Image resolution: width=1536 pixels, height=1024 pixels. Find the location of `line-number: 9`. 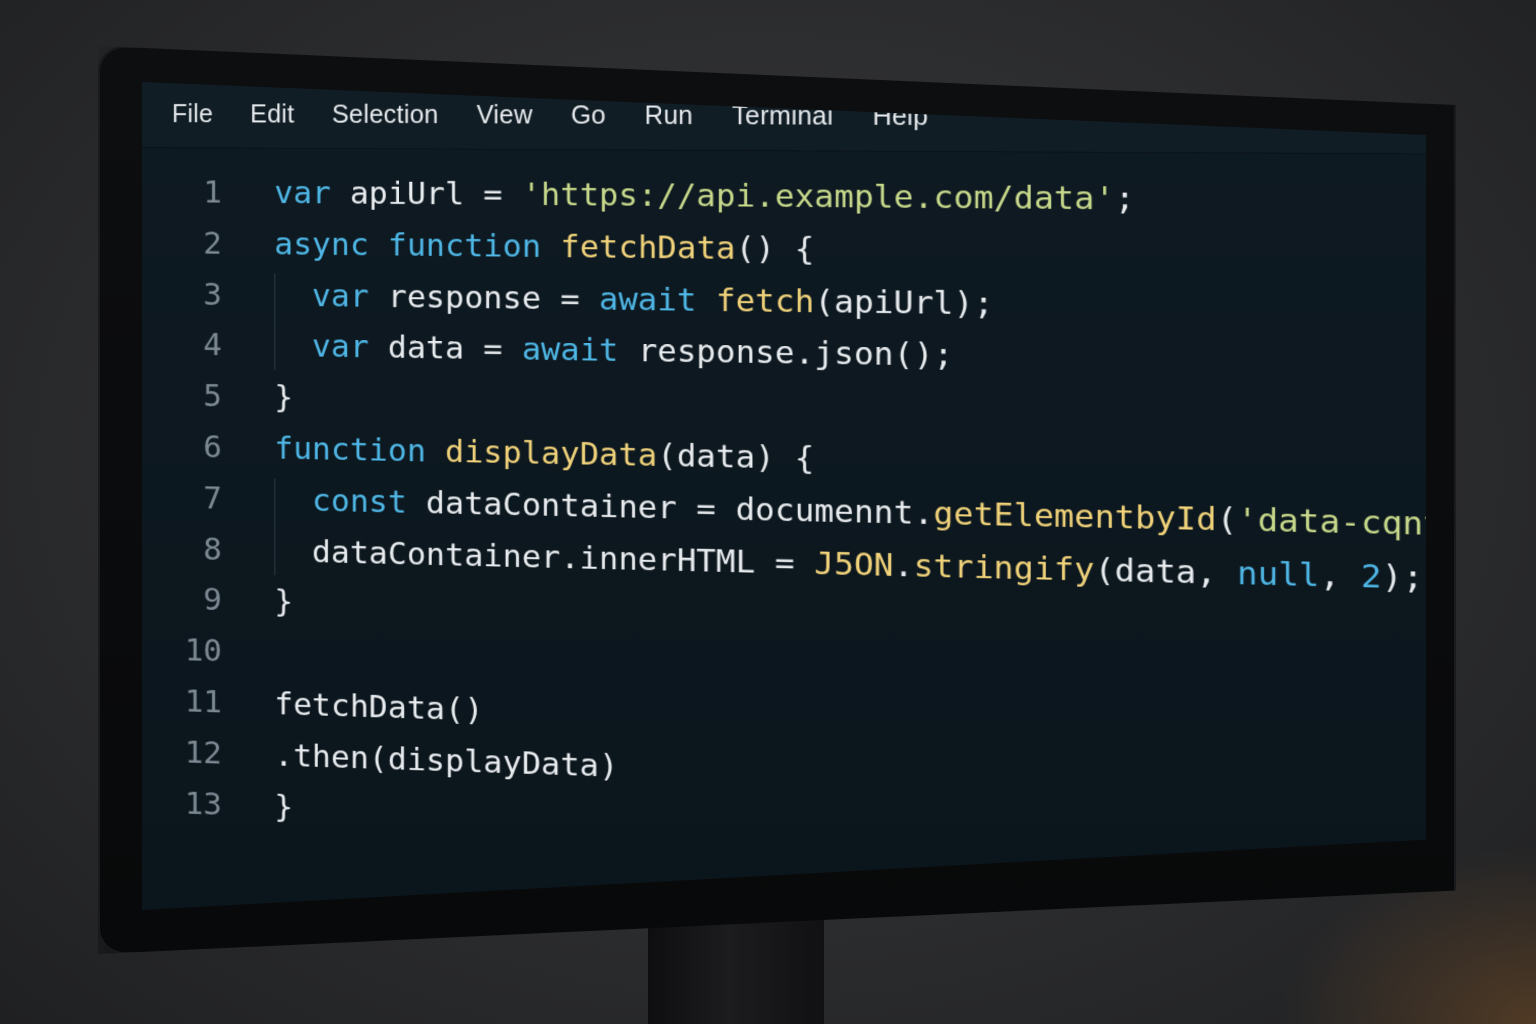

line-number: 9 is located at coordinates (212, 600).